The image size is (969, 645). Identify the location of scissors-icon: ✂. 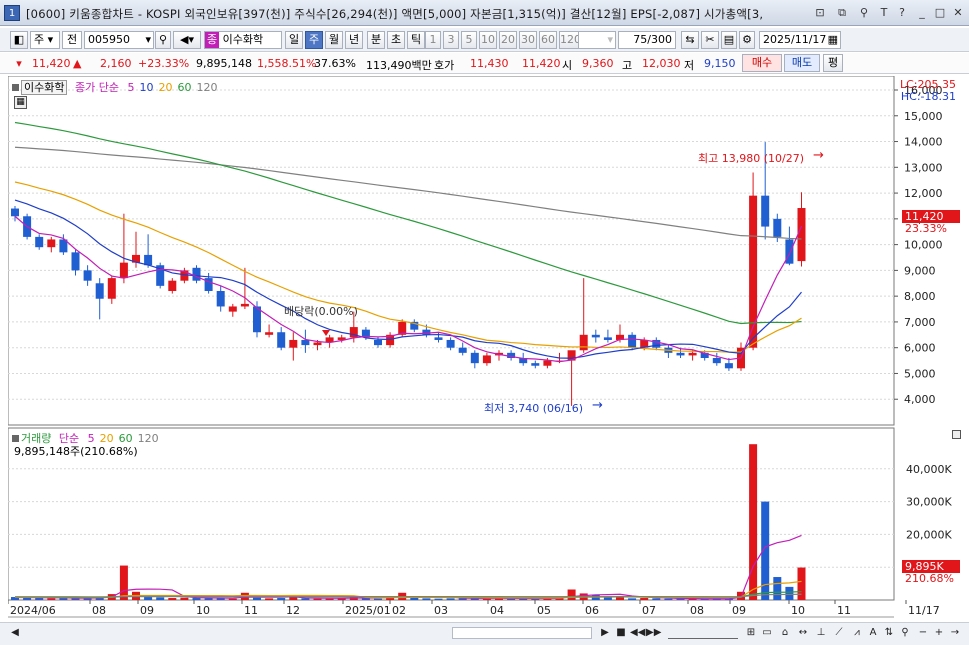
(710, 40).